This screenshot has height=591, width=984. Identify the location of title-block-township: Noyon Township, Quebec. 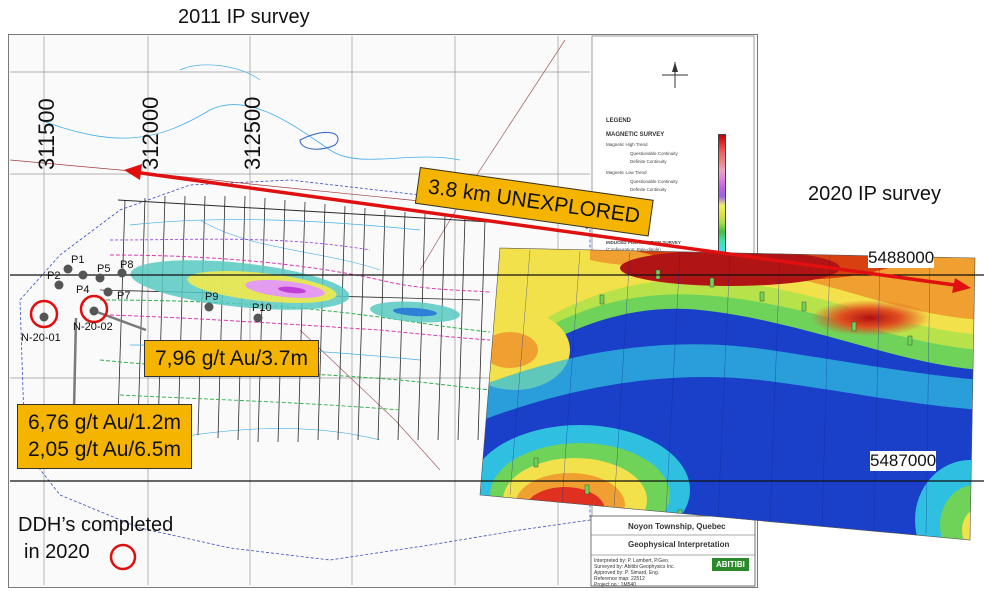
(677, 526).